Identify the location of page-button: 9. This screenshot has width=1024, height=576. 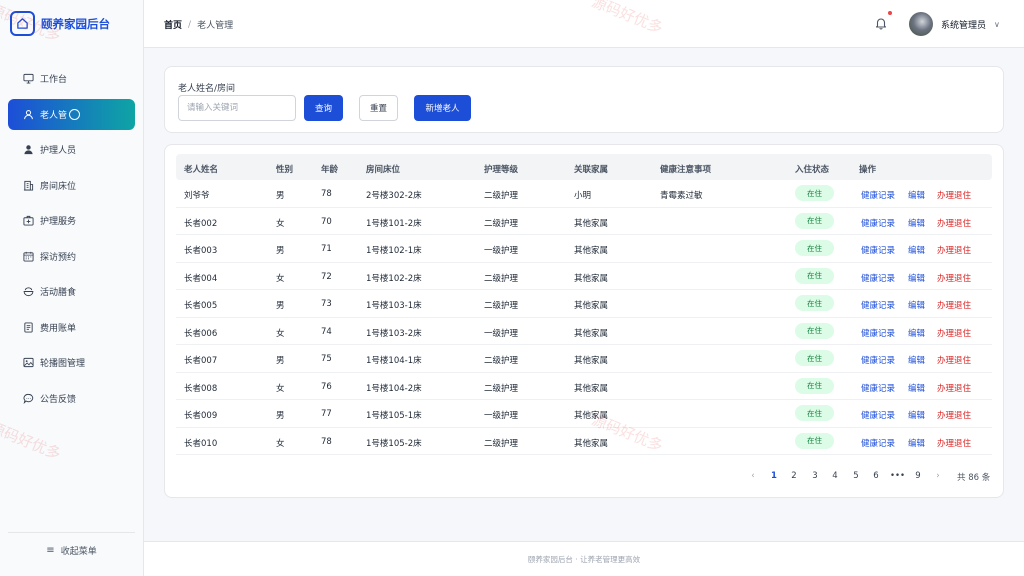
(918, 476).